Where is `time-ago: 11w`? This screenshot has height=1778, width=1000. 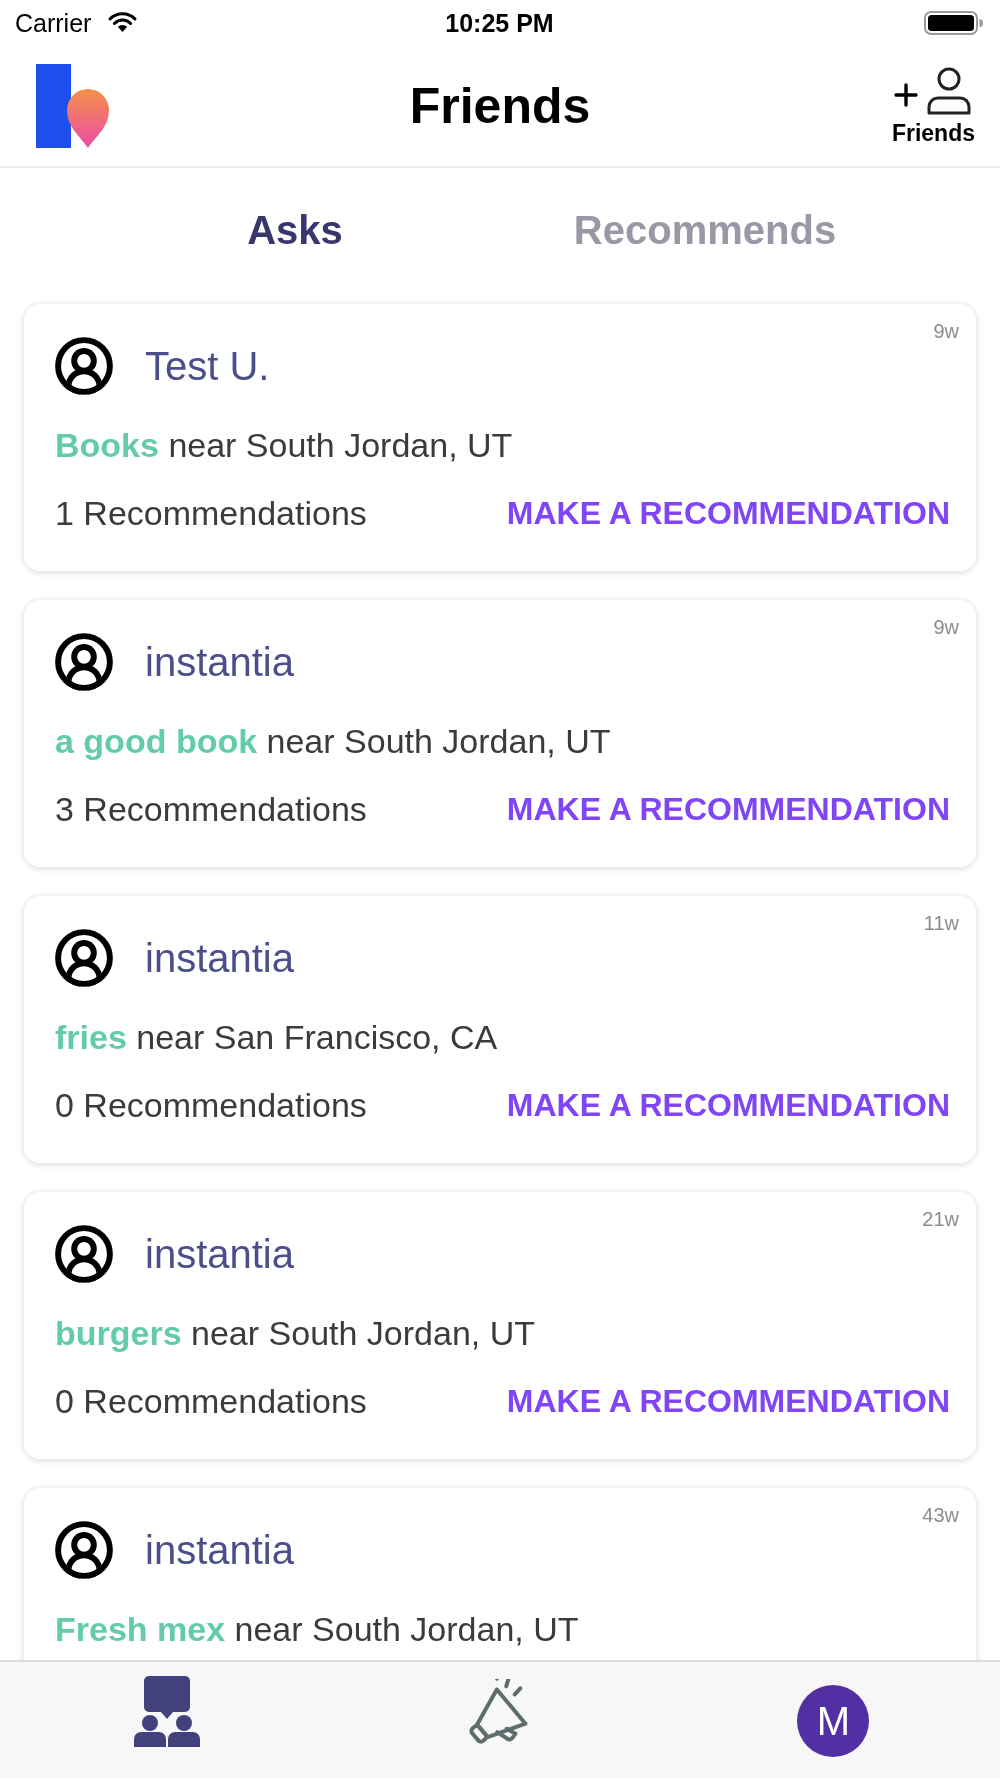 time-ago: 11w is located at coordinates (941, 923).